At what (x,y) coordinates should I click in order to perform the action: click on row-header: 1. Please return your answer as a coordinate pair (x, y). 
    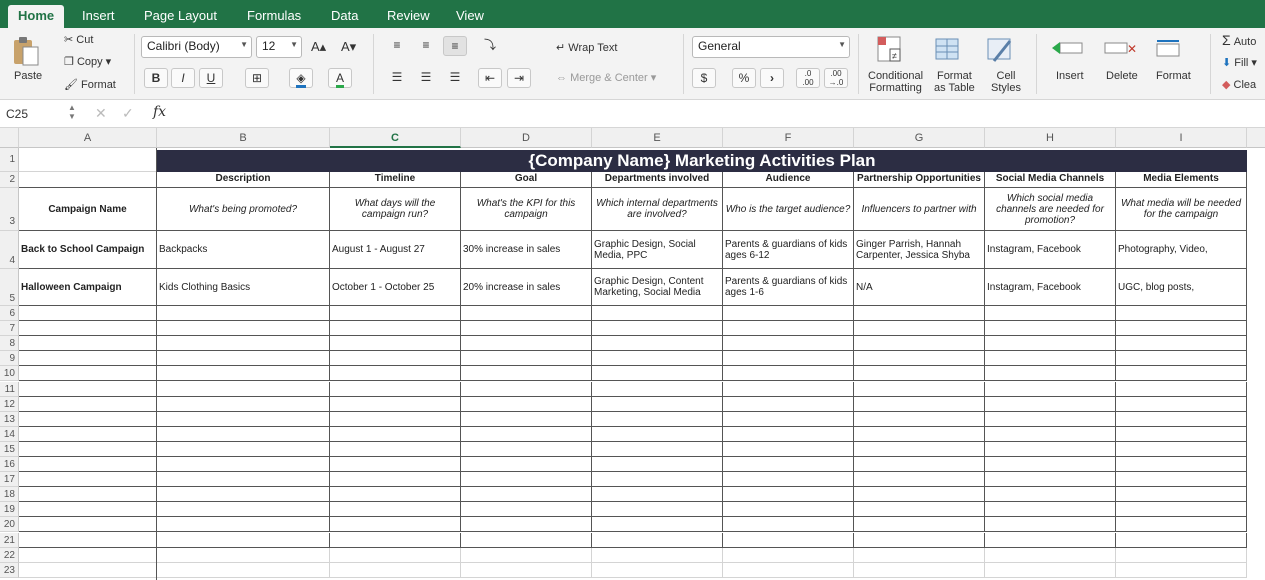
    Looking at the image, I should click on (9, 160).